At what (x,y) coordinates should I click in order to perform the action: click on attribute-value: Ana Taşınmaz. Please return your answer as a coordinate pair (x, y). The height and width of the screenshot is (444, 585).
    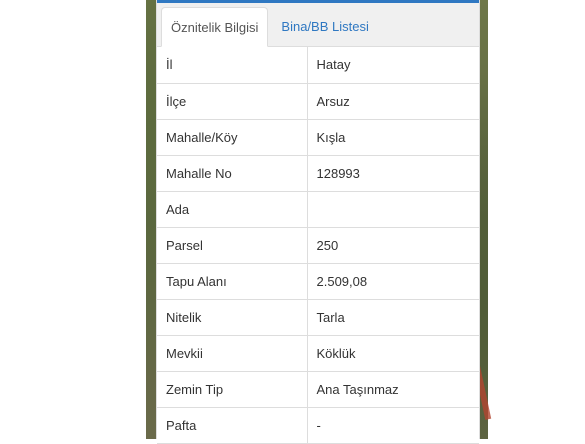
    Looking at the image, I should click on (393, 389).